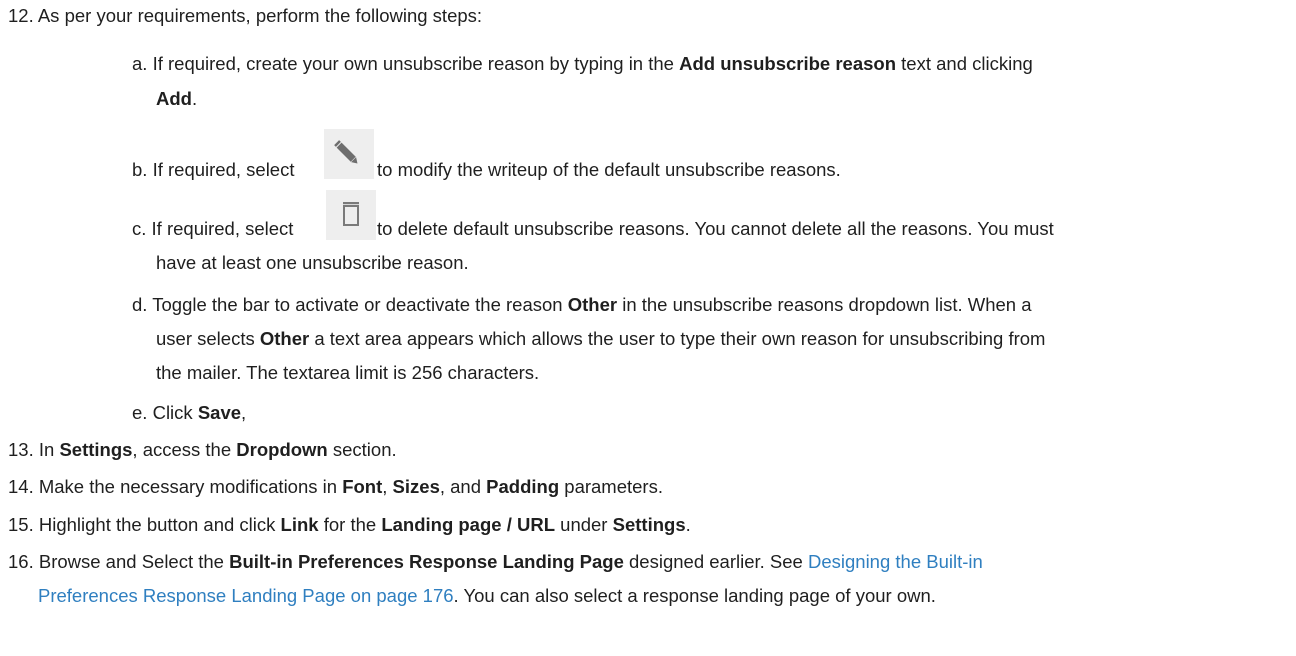  Describe the element at coordinates (788, 63) in the screenshot. I see `bold-term: Add unsubscribe reason` at that location.